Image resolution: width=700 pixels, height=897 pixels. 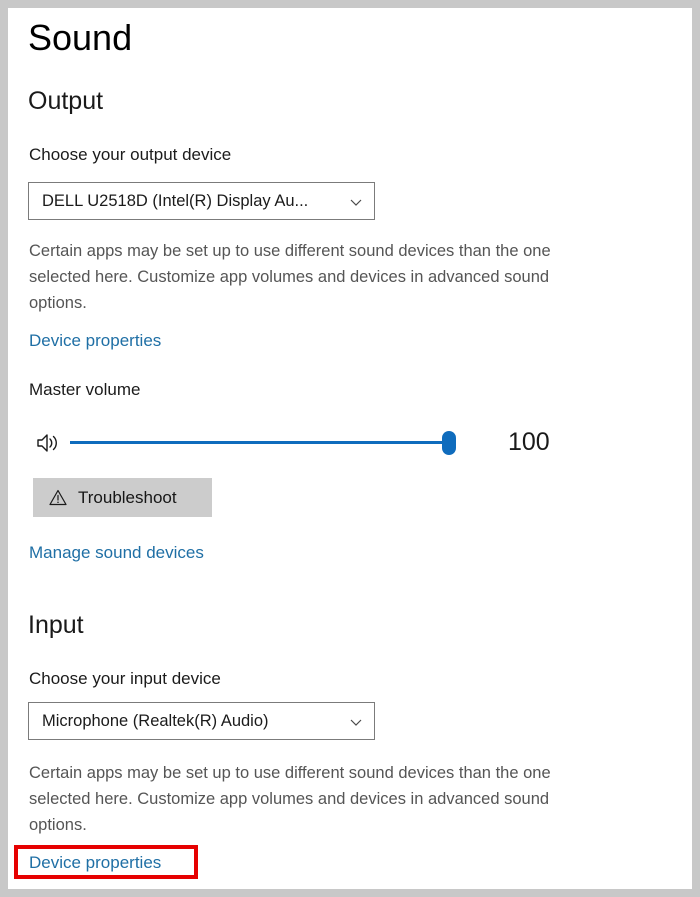 I want to click on manage-sound-devices-link: Manage sound devices, so click(x=116, y=553).